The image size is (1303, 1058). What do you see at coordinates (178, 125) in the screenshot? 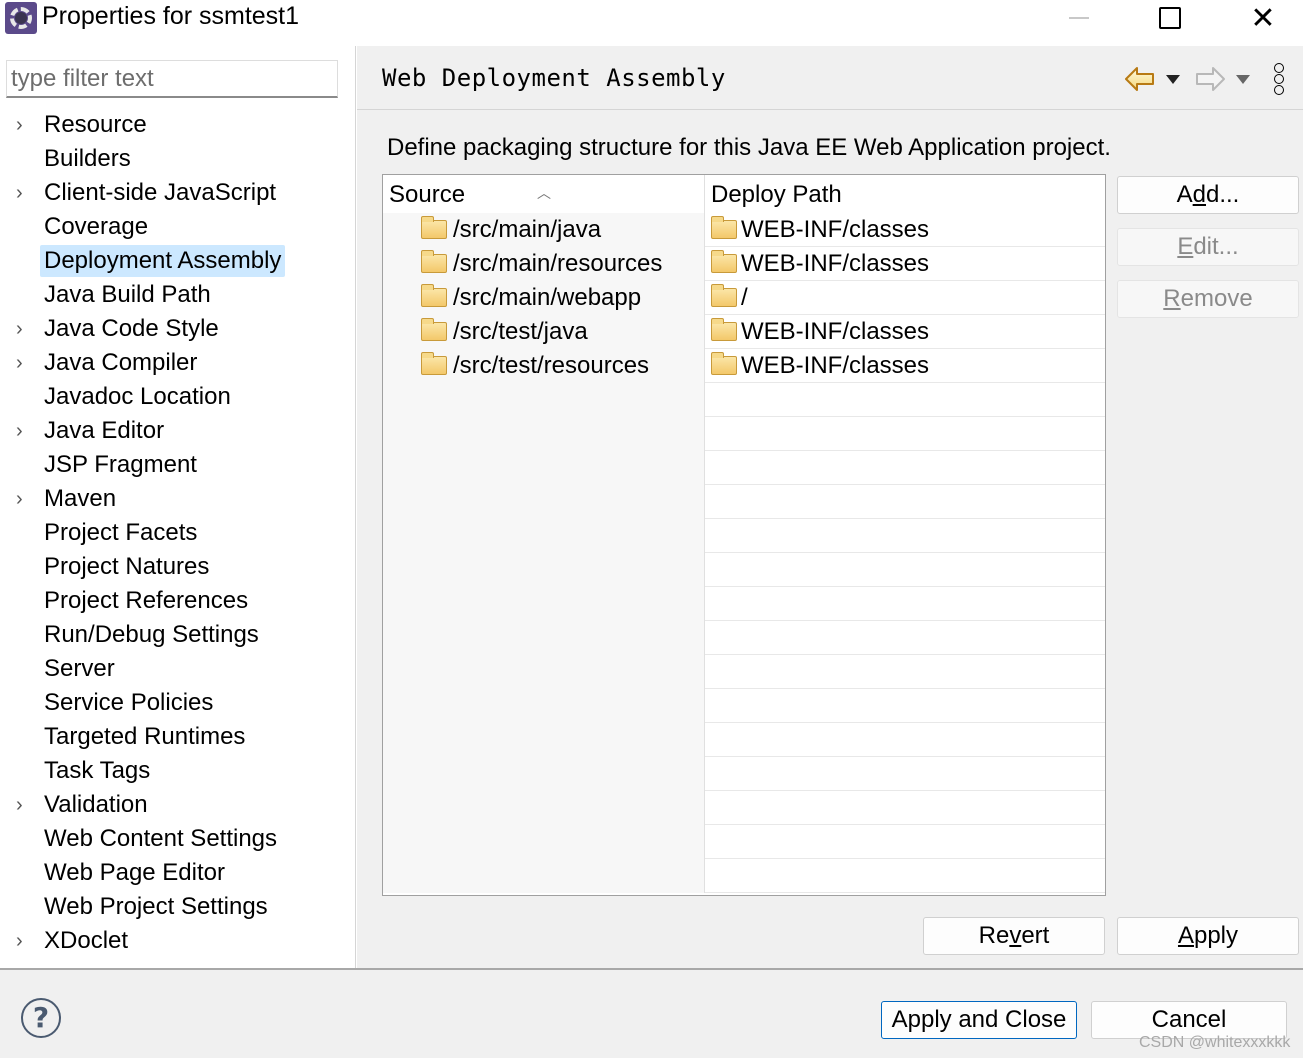
I see `sidebar-item: › Resource` at bounding box center [178, 125].